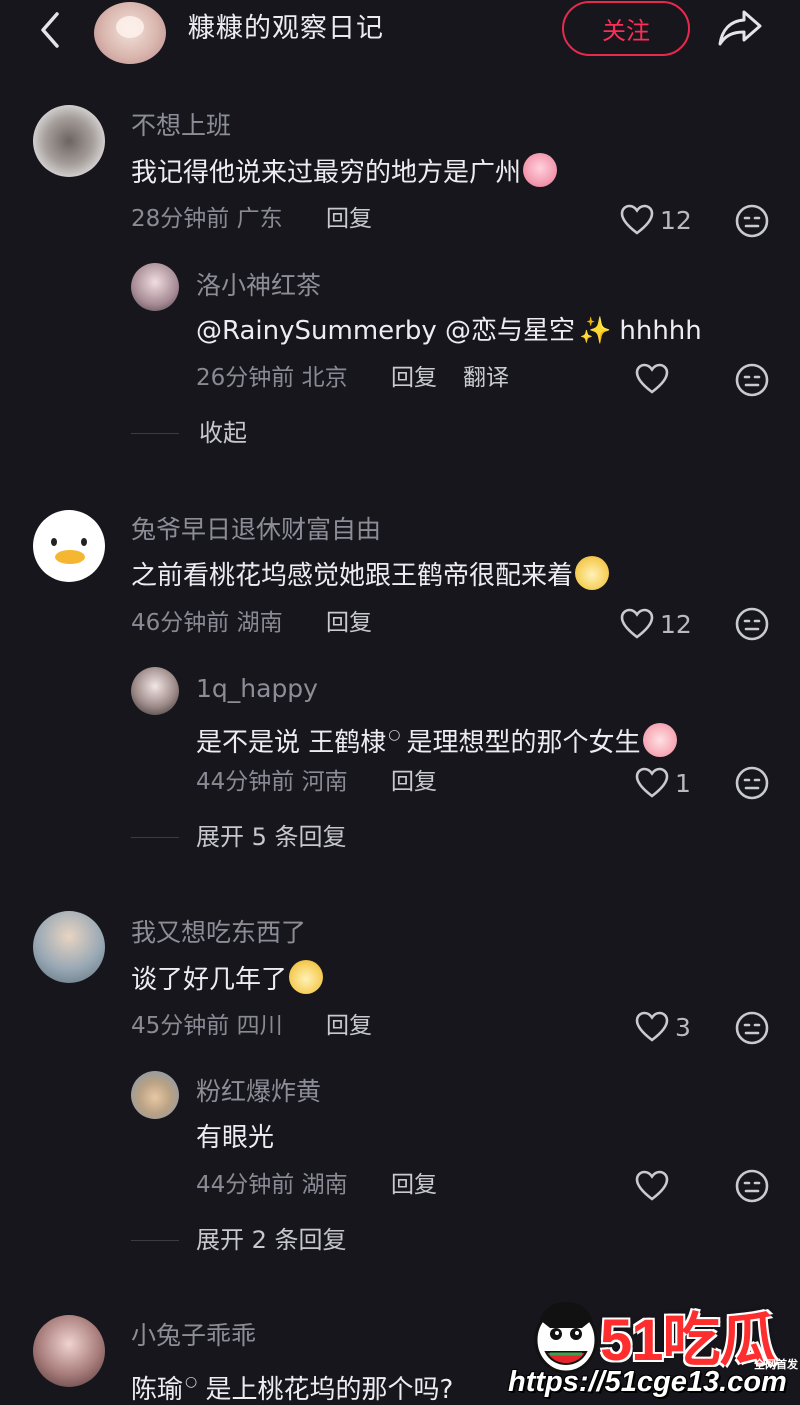  Describe the element at coordinates (181, 126) in the screenshot. I see `comment-username: 不想上班` at that location.